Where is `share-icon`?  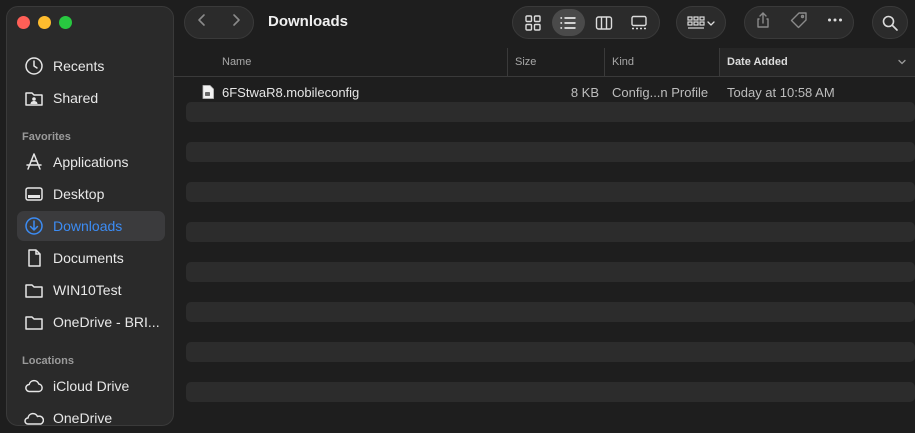
share-icon is located at coordinates (763, 20).